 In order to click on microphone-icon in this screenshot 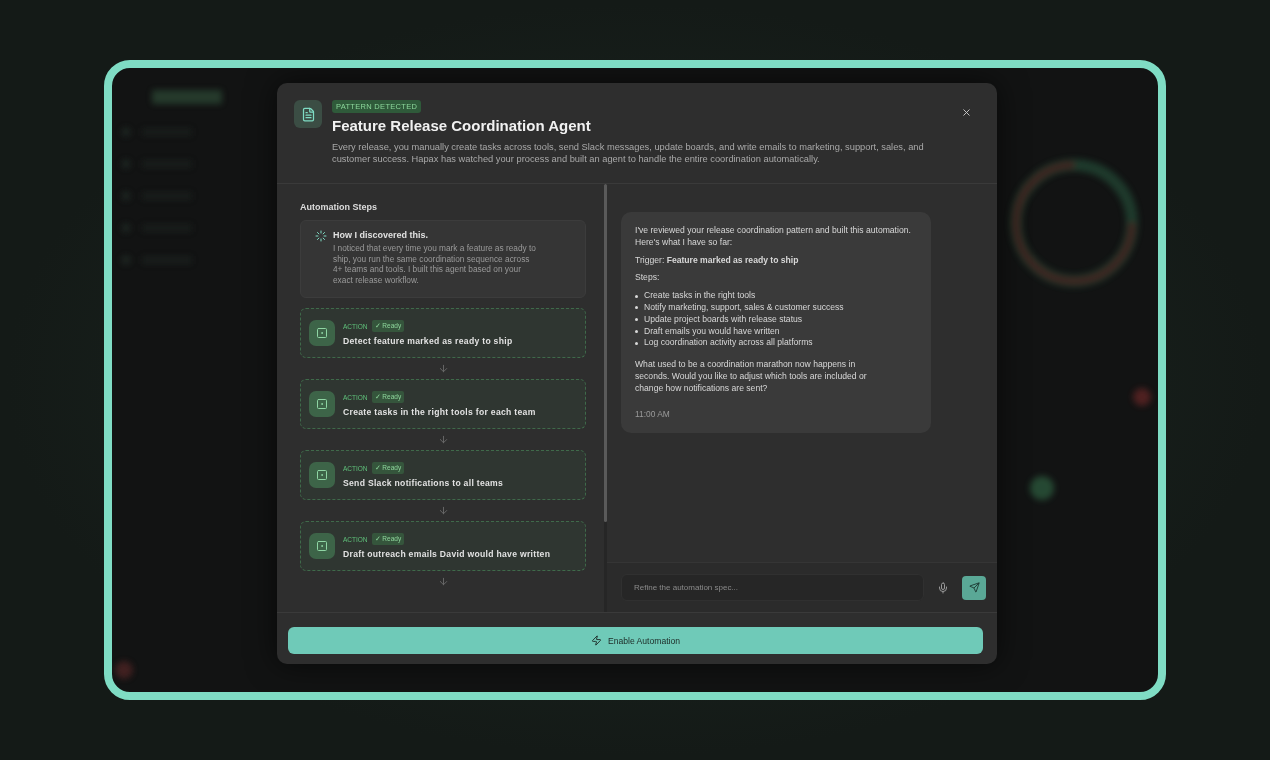, I will do `click(943, 587)`.